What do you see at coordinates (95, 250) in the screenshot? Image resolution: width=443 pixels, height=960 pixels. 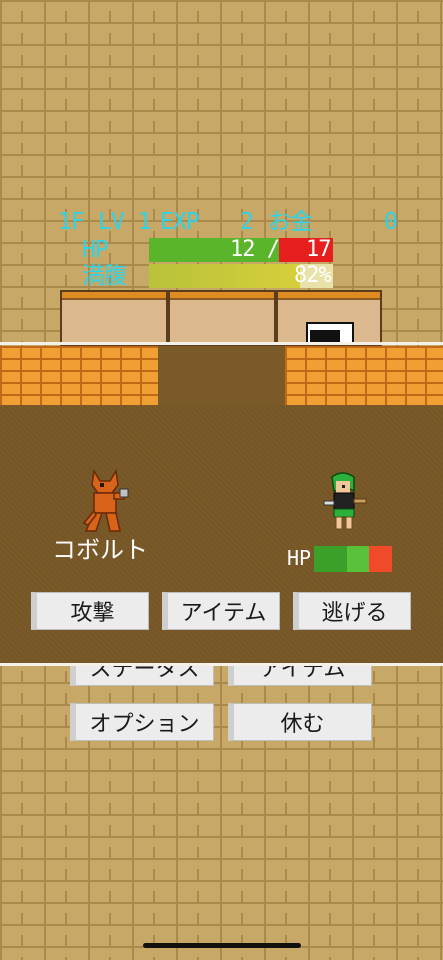 I see `hp-label: HP` at bounding box center [95, 250].